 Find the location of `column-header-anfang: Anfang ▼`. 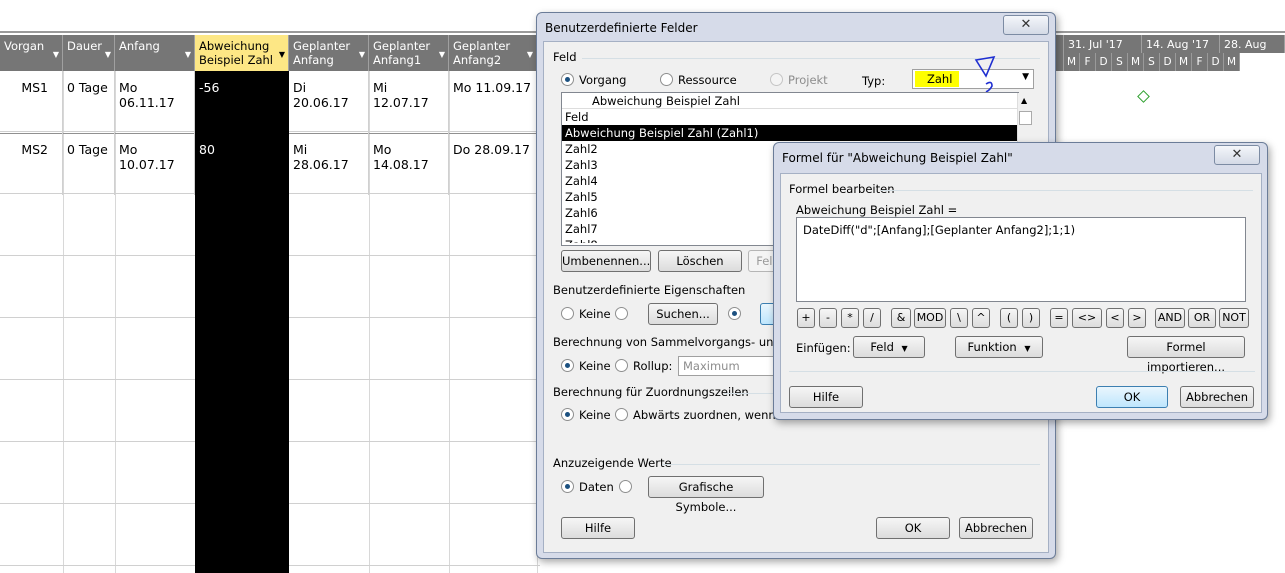

column-header-anfang: Anfang ▼ is located at coordinates (155, 53).